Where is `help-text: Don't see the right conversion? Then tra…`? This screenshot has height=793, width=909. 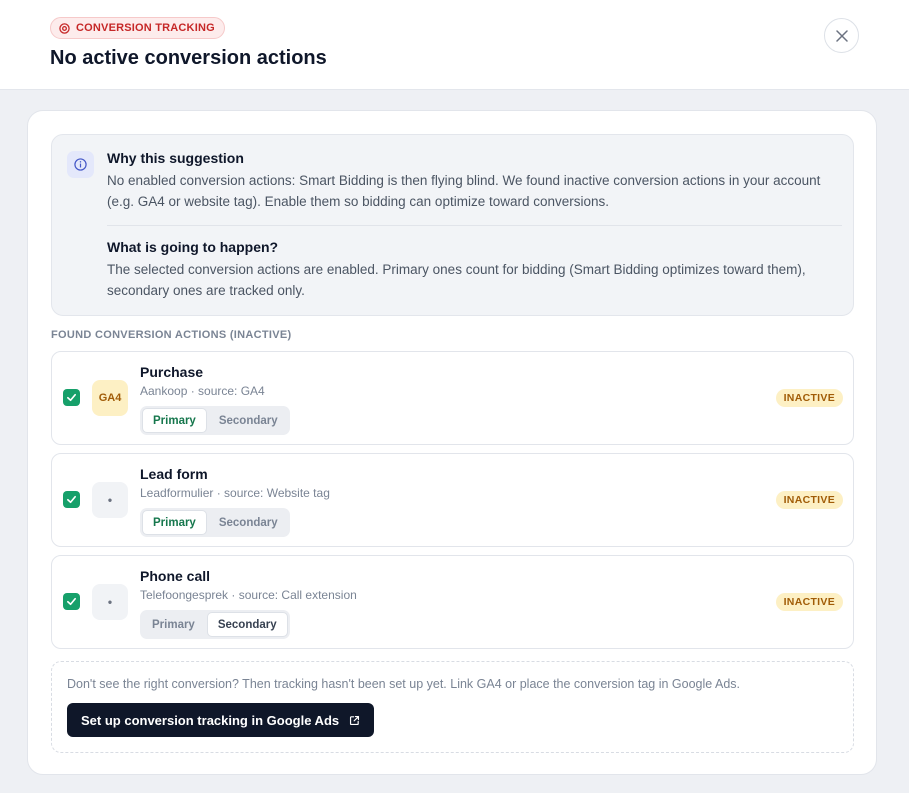
help-text: Don't see the right conversion? Then tra… is located at coordinates (404, 684).